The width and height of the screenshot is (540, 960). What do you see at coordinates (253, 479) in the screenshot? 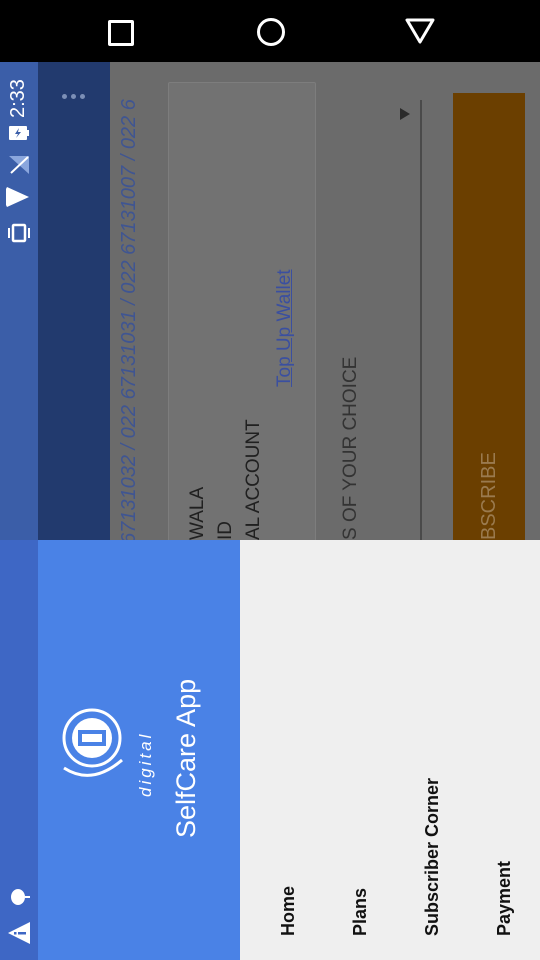
I see `account-type: AL ACCOUNT` at bounding box center [253, 479].